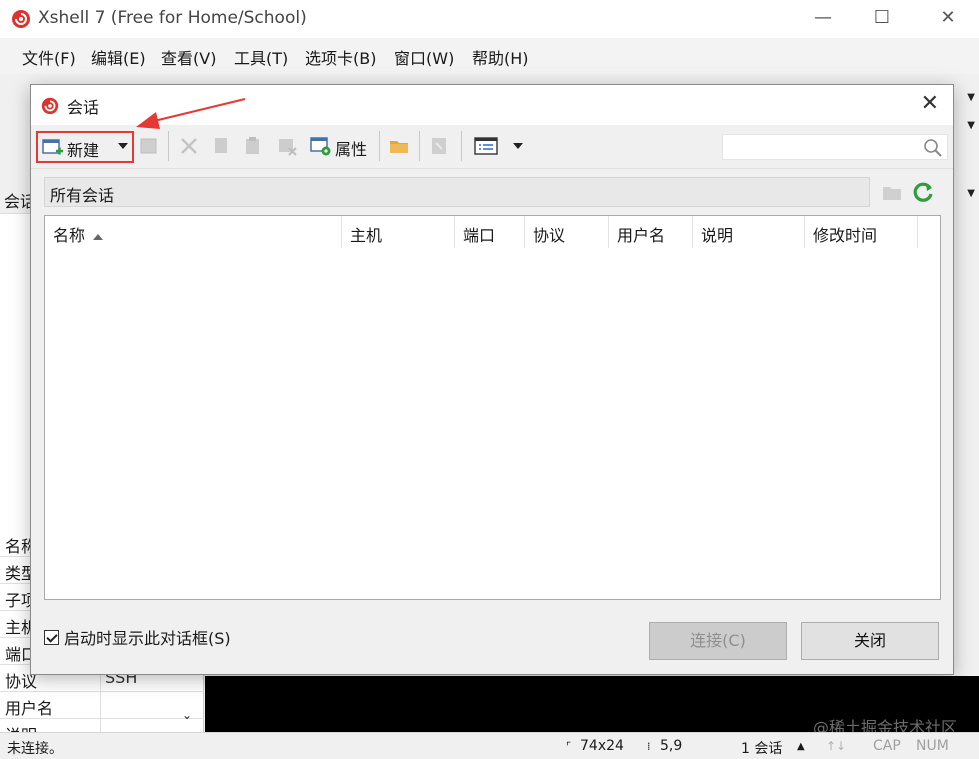  Describe the element at coordinates (261, 57) in the screenshot. I see `menu-tools: 工具(T)` at that location.